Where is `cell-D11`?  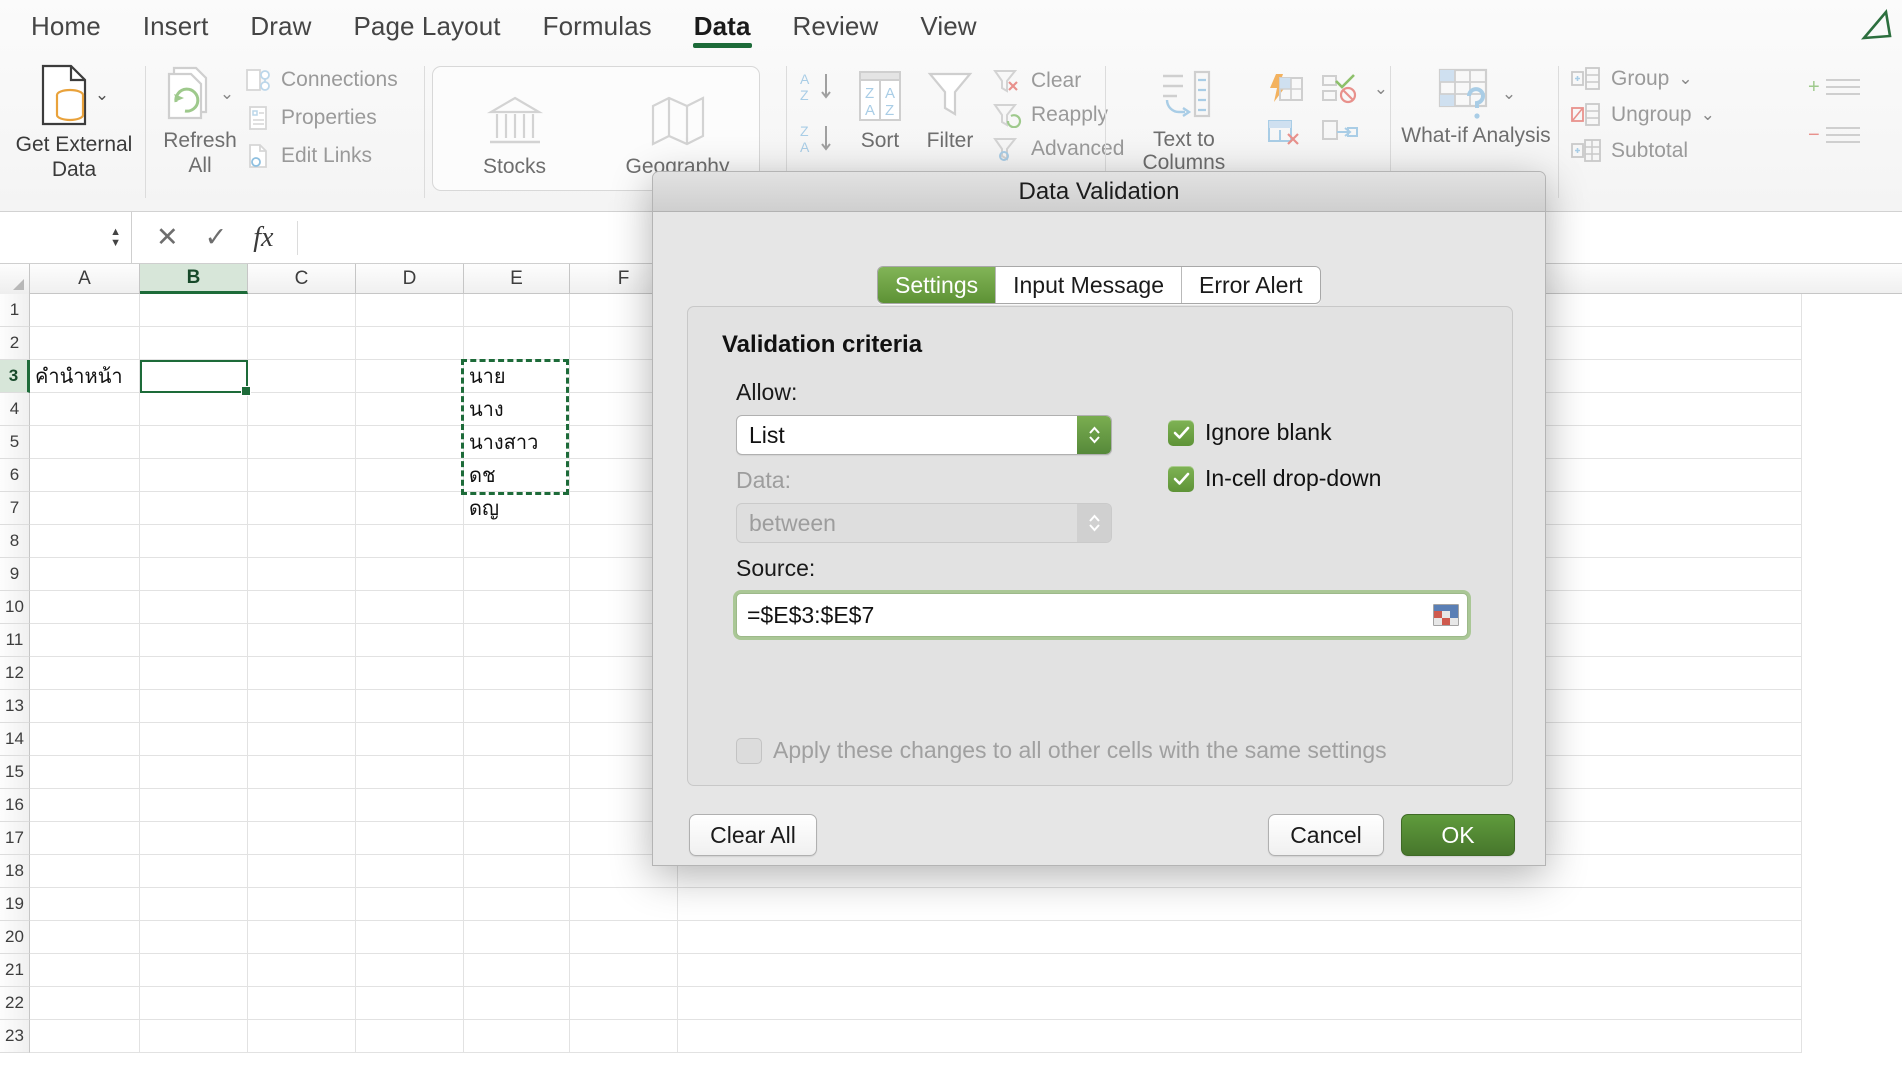 cell-D11 is located at coordinates (410, 640).